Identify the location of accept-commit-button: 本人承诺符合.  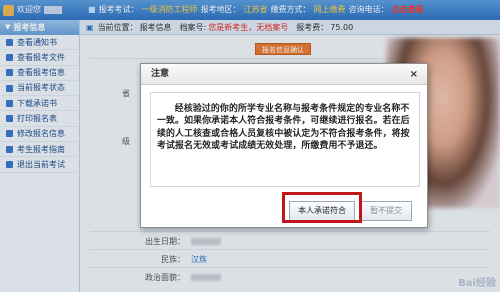
(322, 211).